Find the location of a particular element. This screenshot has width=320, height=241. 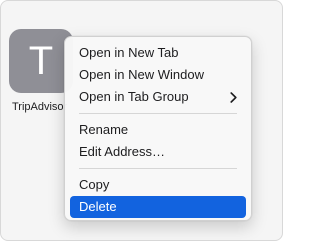

menu-item-open-tab-group-label: Open in Tab Group is located at coordinates (134, 96).